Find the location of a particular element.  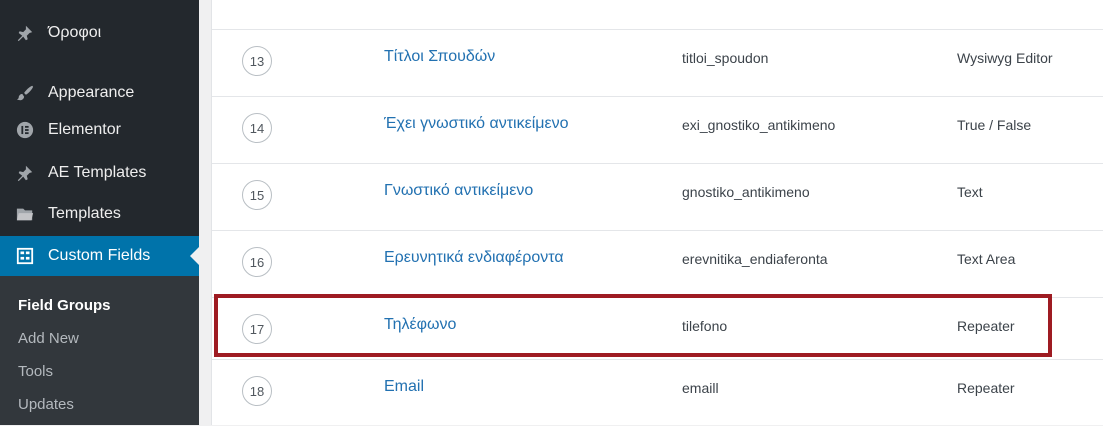

order-badge: 13 is located at coordinates (257, 61).